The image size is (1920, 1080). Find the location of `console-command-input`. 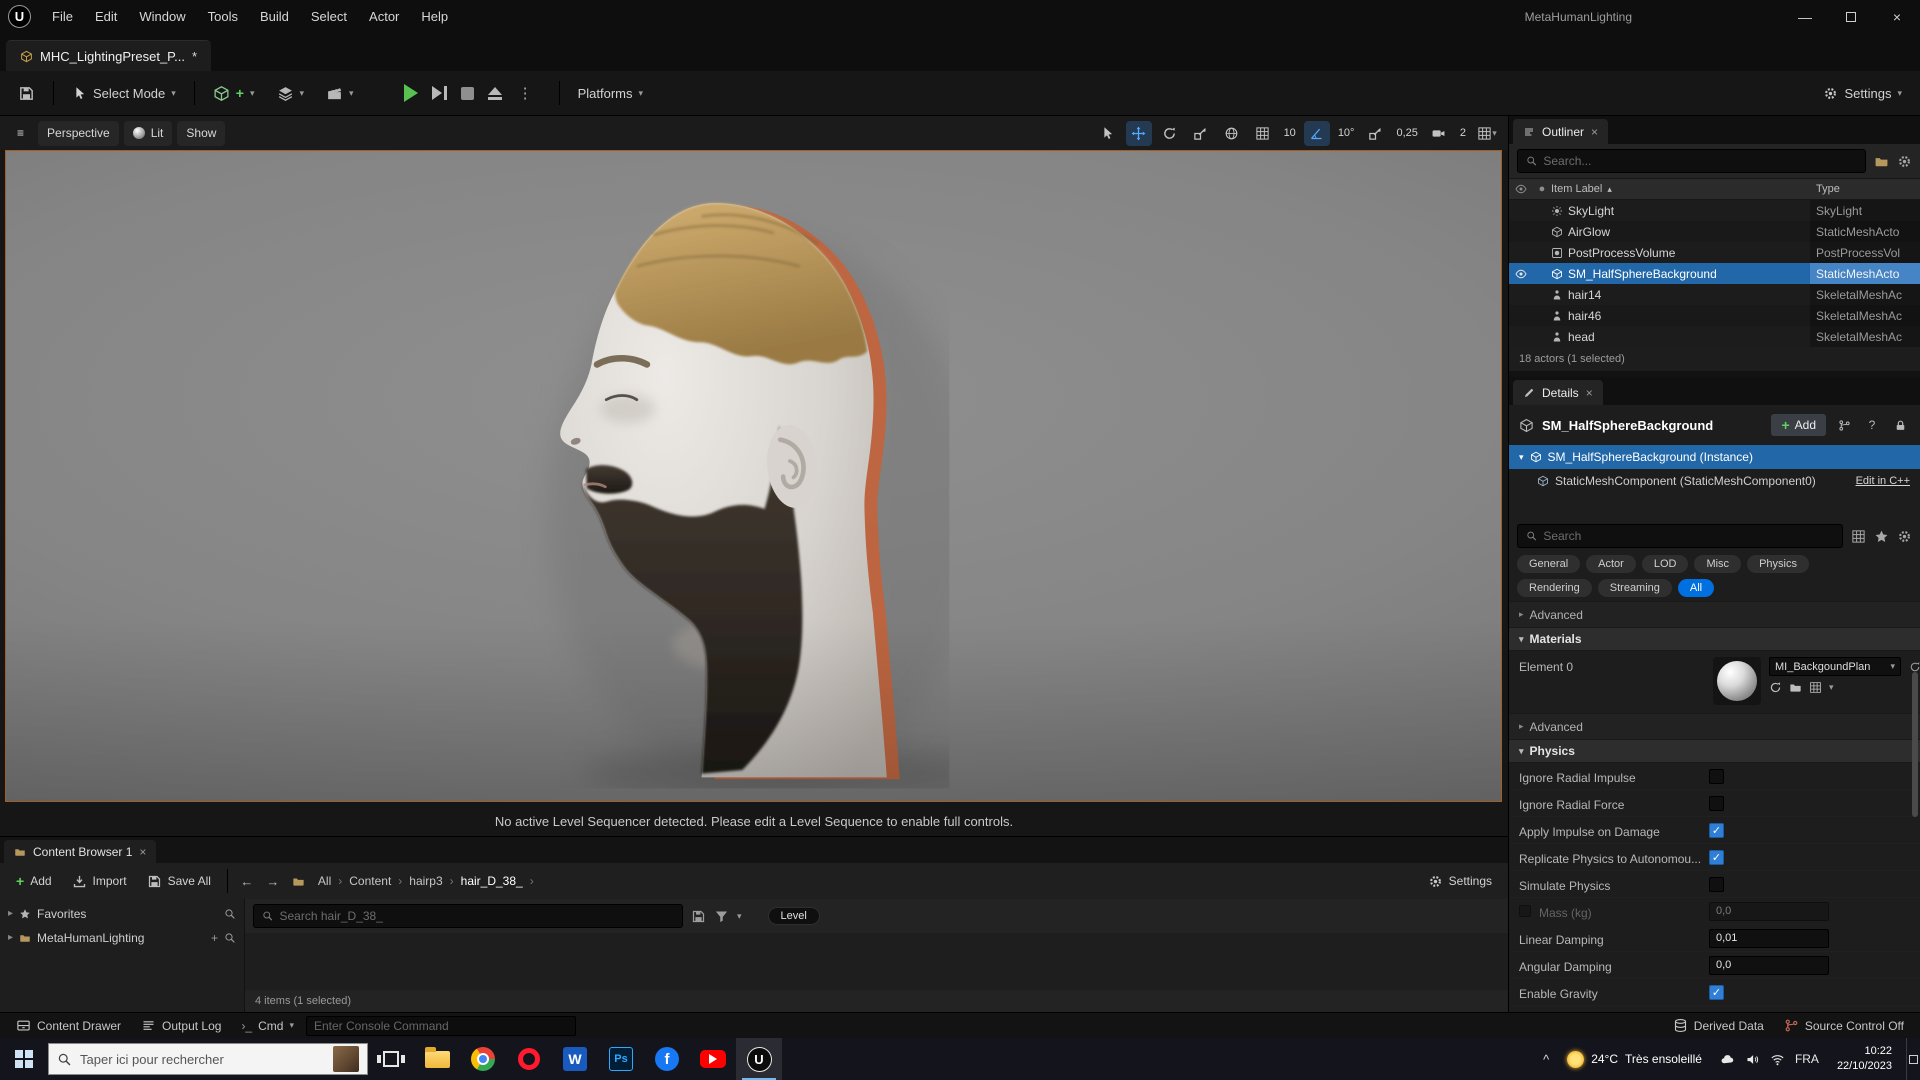

console-command-input is located at coordinates (440, 1025).